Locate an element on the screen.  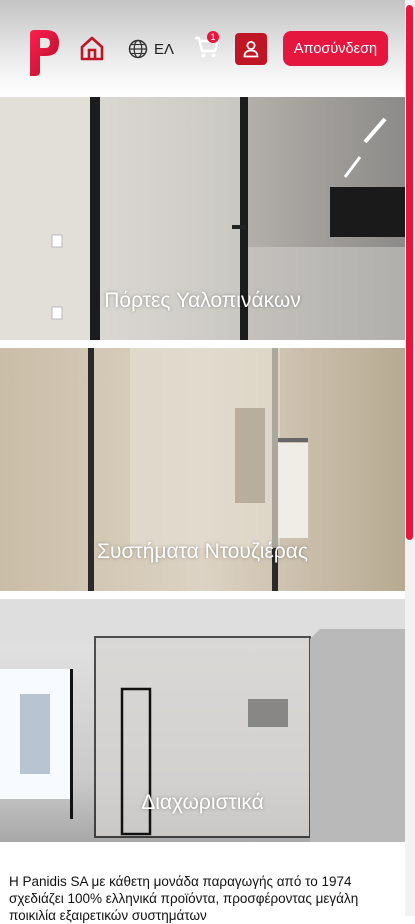
language-selector: ΕΛ is located at coordinates (151, 49).